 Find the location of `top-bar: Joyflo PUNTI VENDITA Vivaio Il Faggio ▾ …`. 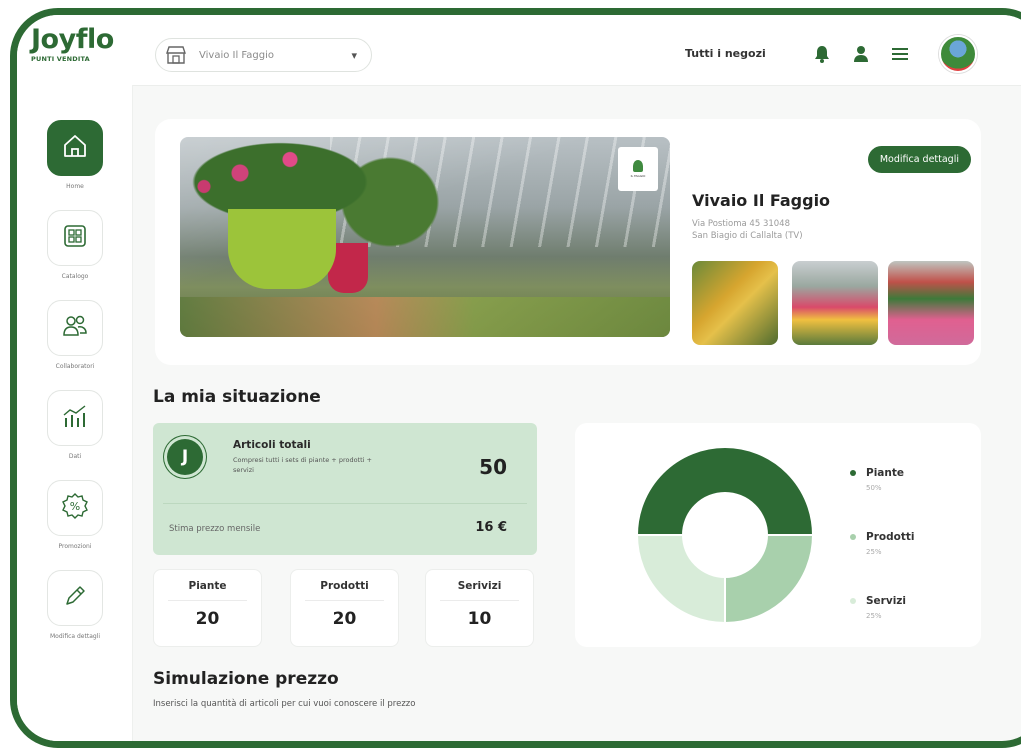

top-bar: Joyflo PUNTI VENDITA Vivaio Il Faggio ▾ … is located at coordinates (519, 50).